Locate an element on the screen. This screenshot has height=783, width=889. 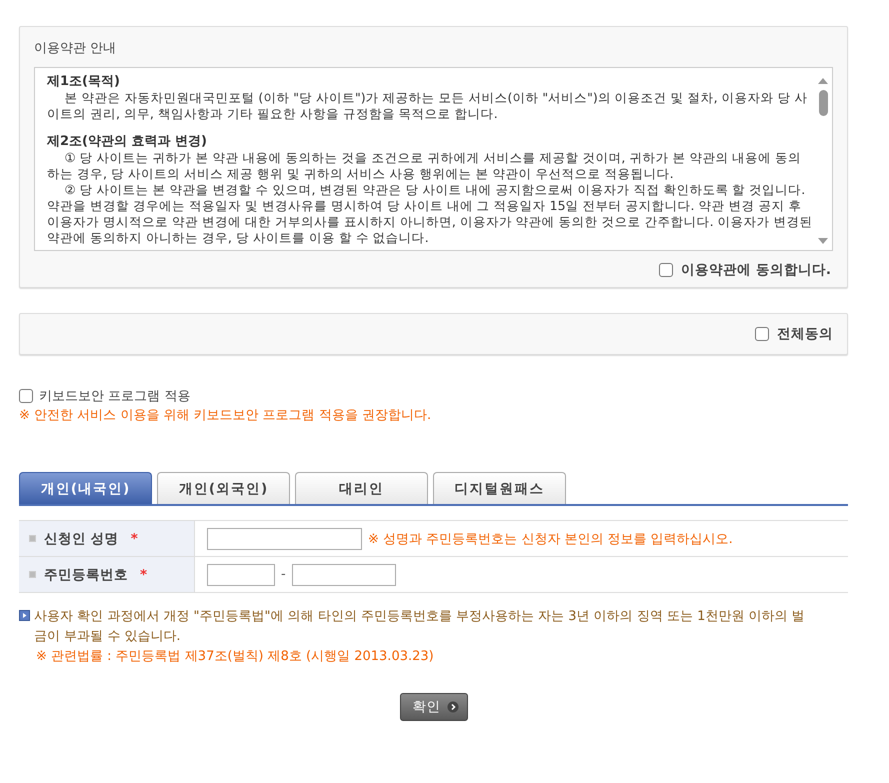
field-label: 신청인 성명 is located at coordinates (81, 539).